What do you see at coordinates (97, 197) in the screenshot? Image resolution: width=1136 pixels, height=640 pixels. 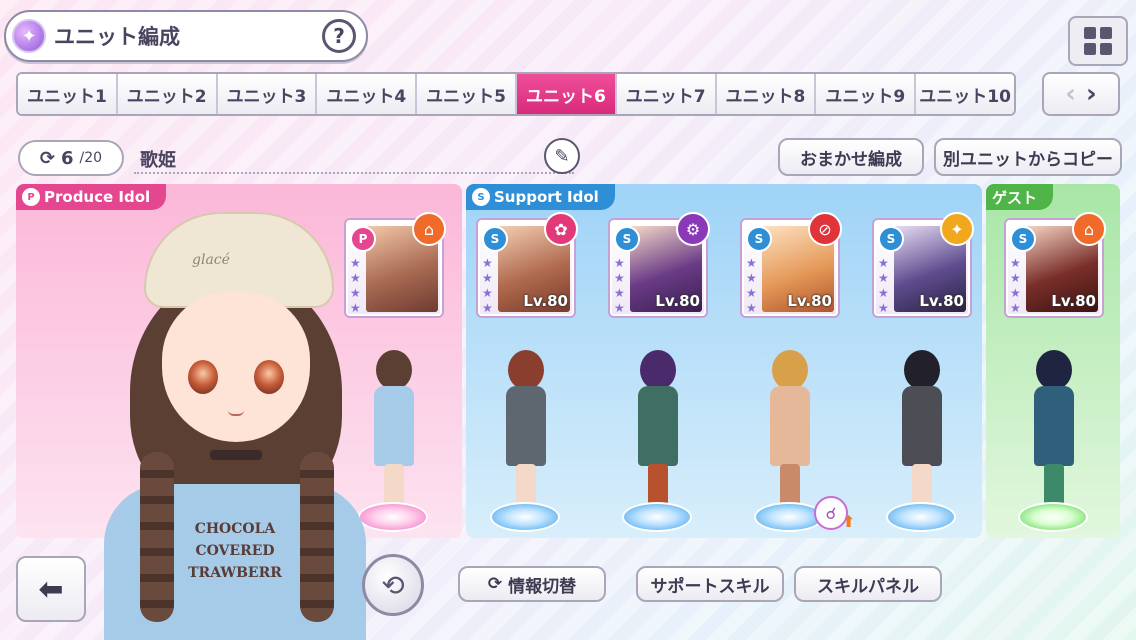 I see `produce-idol-label: Produce Idol` at bounding box center [97, 197].